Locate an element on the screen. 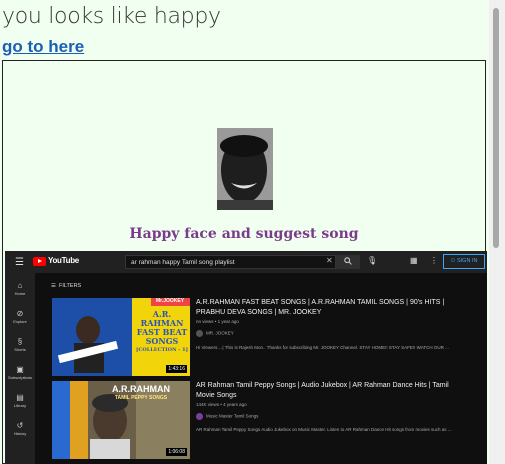  sidebar-item-subscriptions: ▣ Subscriptions is located at coordinates (20, 372).